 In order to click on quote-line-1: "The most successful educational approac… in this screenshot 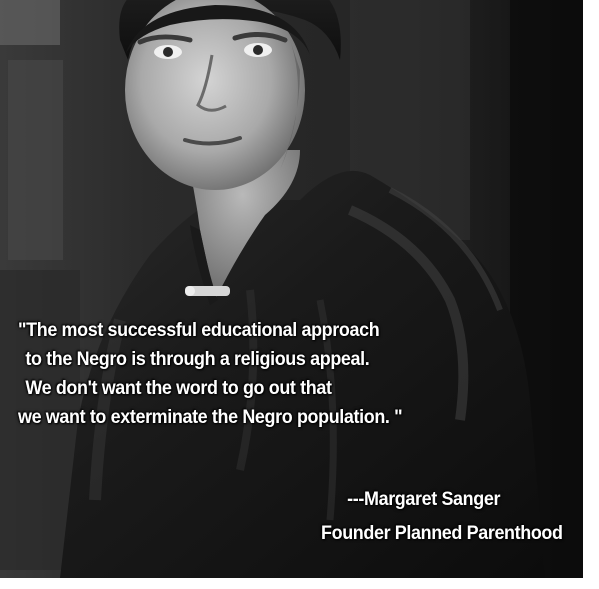, I will do `click(199, 330)`.